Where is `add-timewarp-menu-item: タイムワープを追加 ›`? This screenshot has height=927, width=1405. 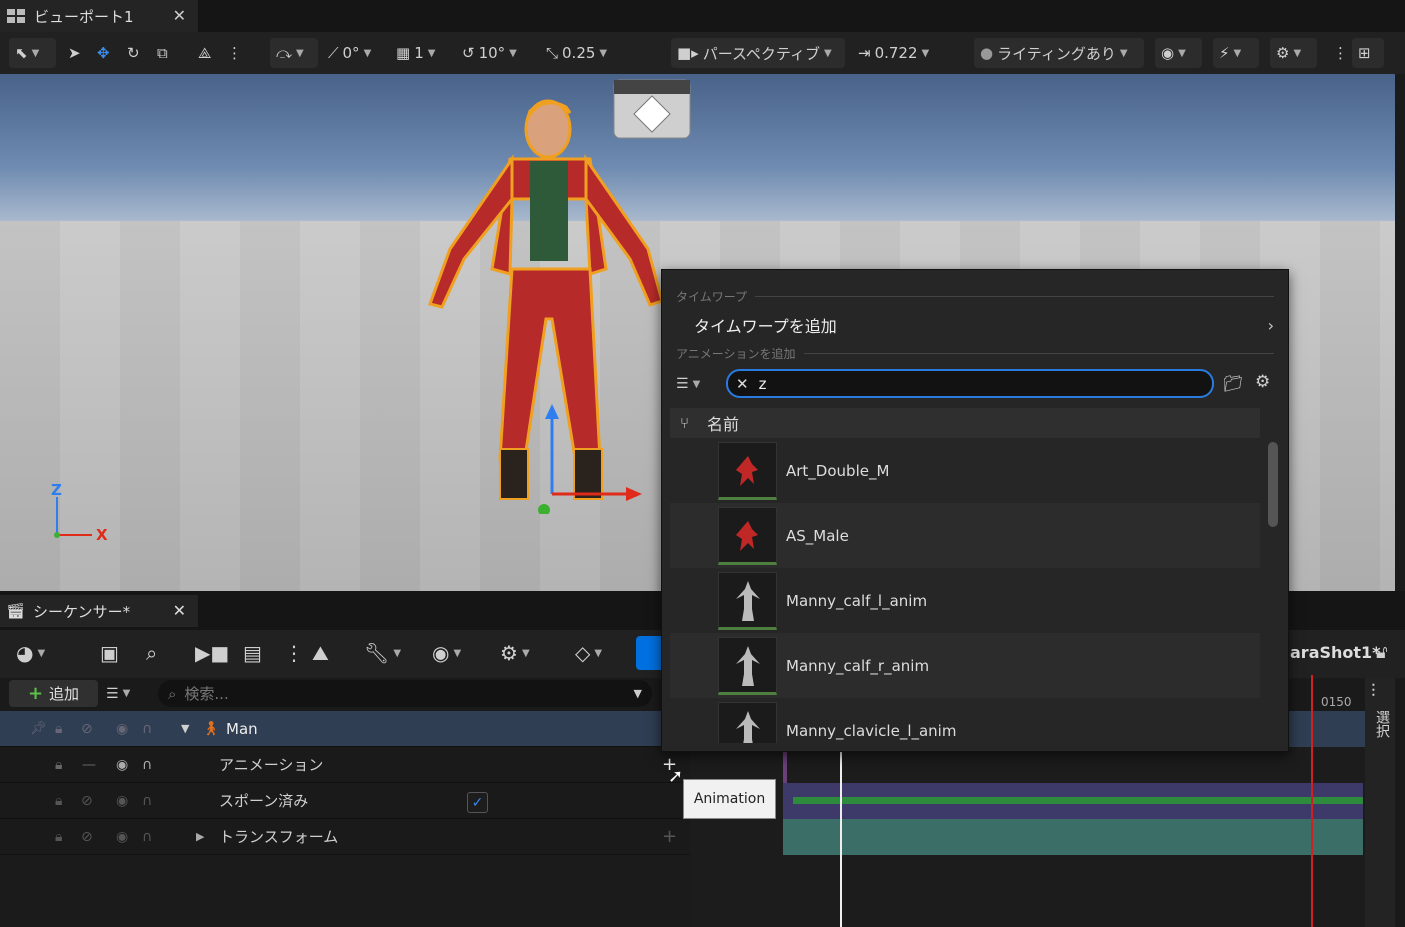 add-timewarp-menu-item: タイムワープを追加 › is located at coordinates (976, 325).